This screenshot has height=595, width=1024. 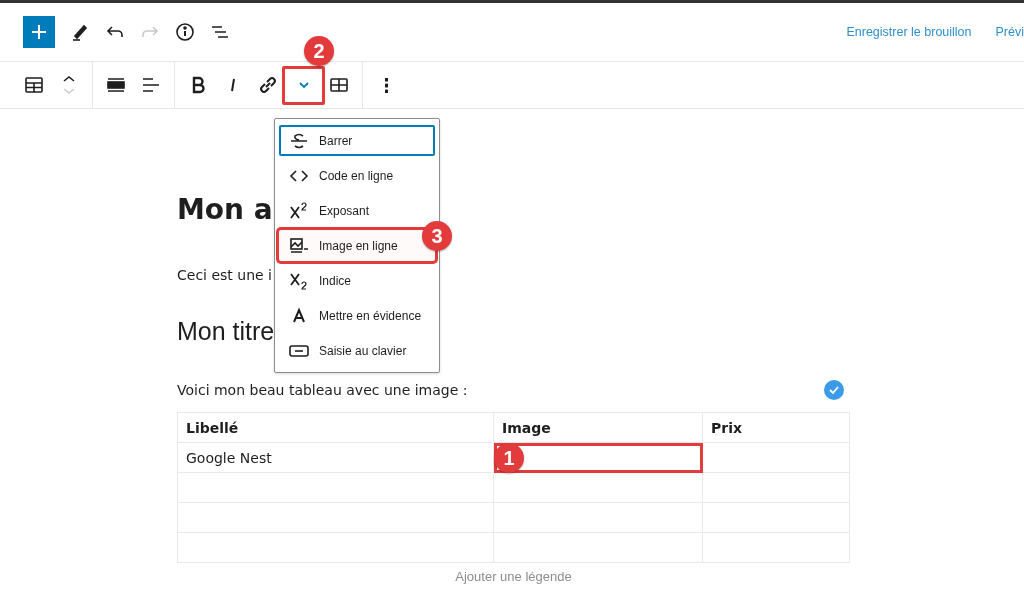 What do you see at coordinates (233, 85) in the screenshot?
I see `italic-icon` at bounding box center [233, 85].